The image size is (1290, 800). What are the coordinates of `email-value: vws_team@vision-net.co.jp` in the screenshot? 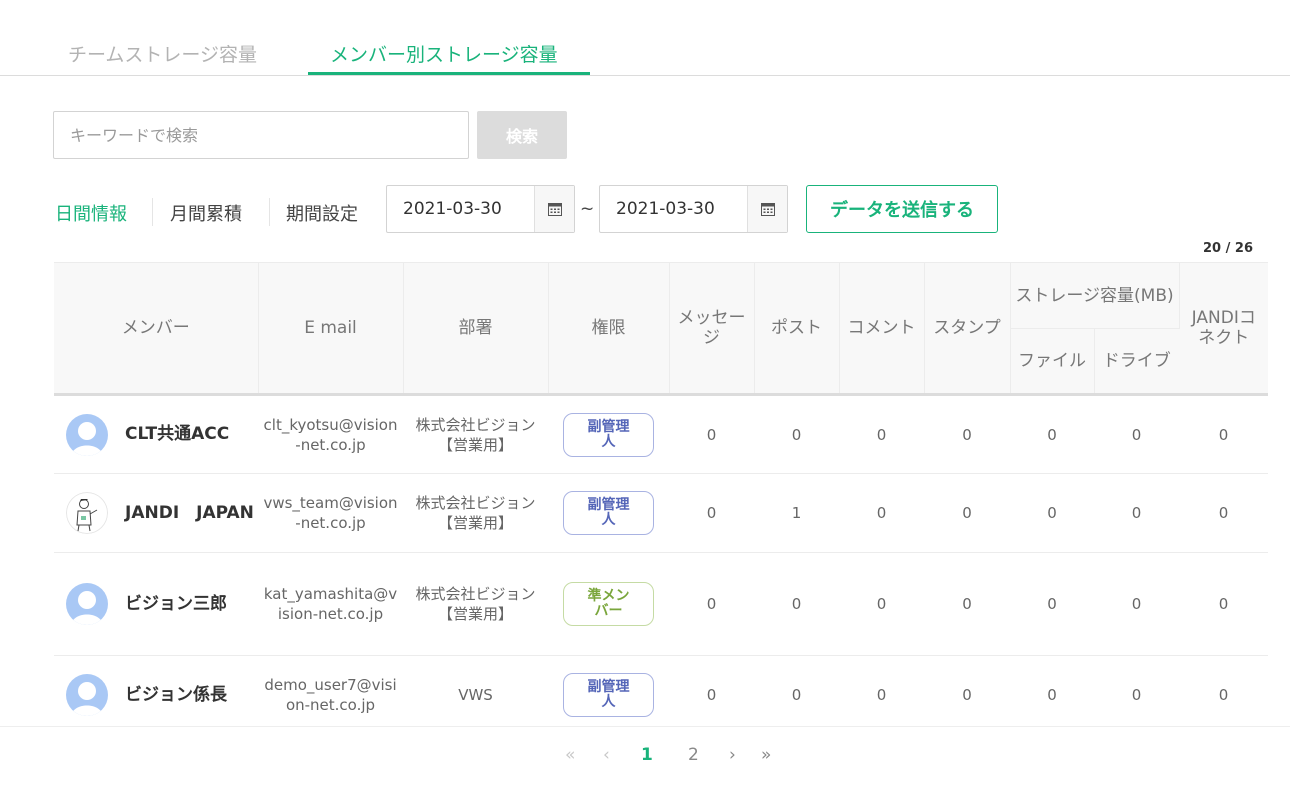 It's located at (330, 513).